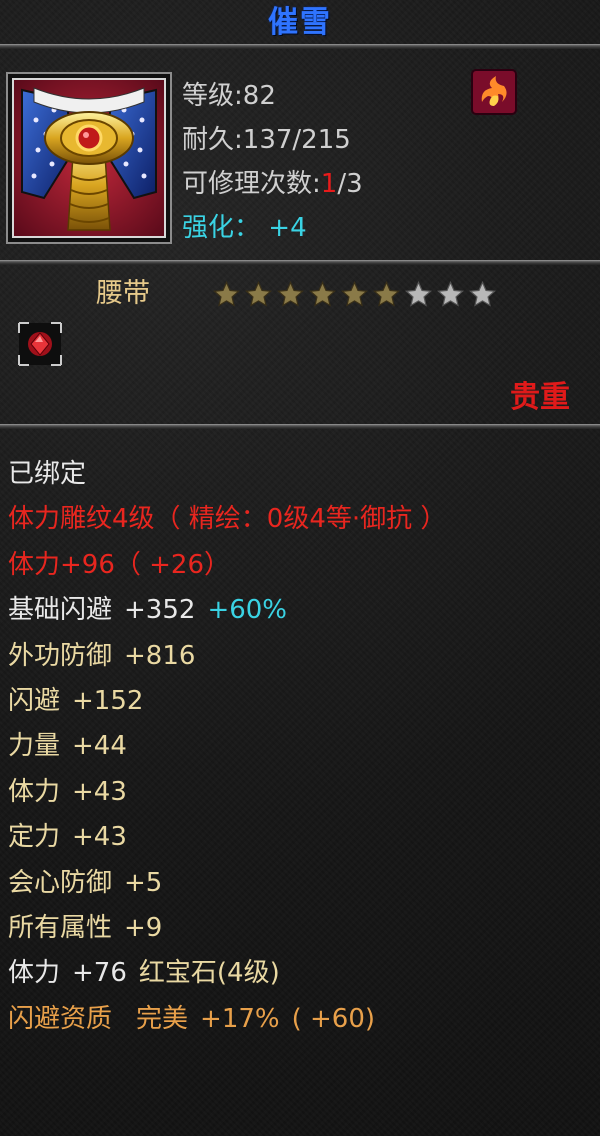  What do you see at coordinates (300, 426) in the screenshot?
I see `divider-lower` at bounding box center [300, 426].